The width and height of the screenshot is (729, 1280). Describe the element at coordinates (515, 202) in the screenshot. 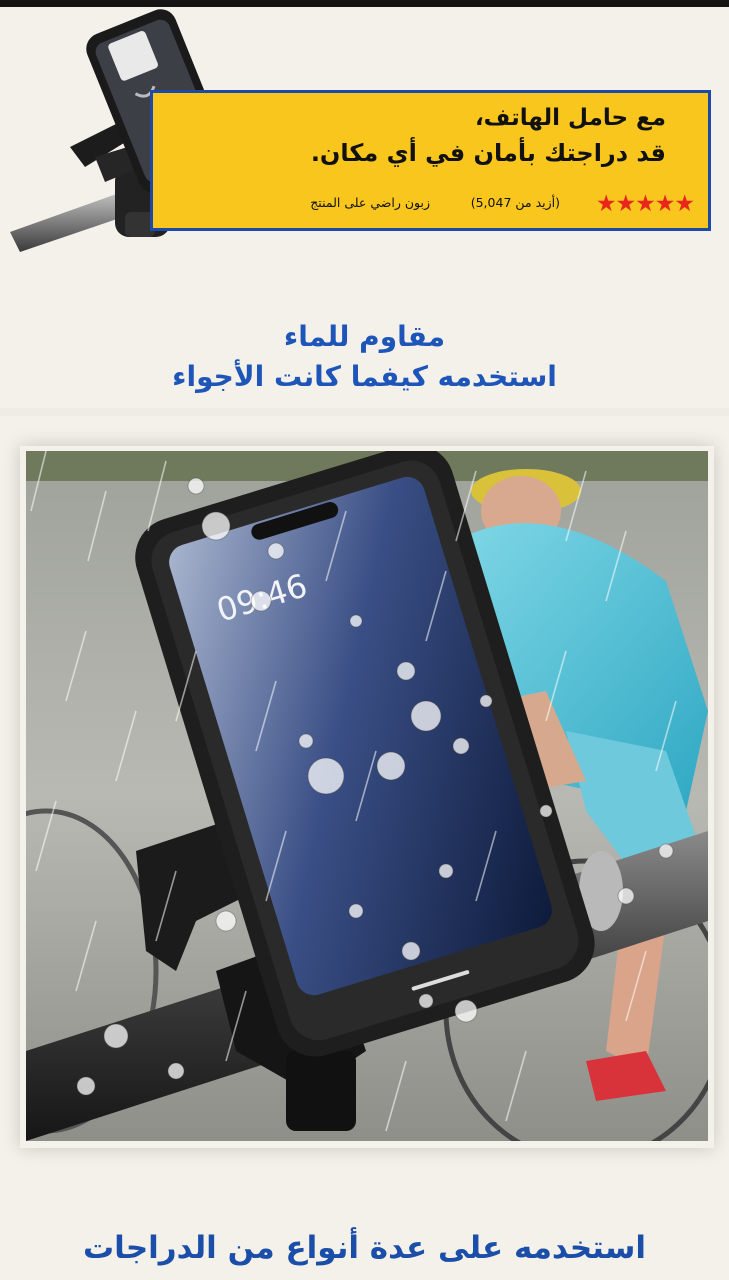

I see `rating-count: (أزيد من 5,047)` at that location.